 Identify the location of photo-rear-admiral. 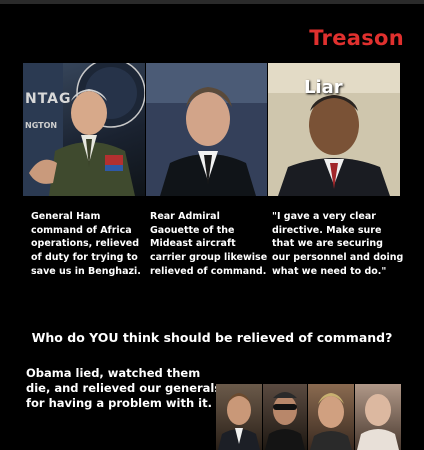
(206, 129).